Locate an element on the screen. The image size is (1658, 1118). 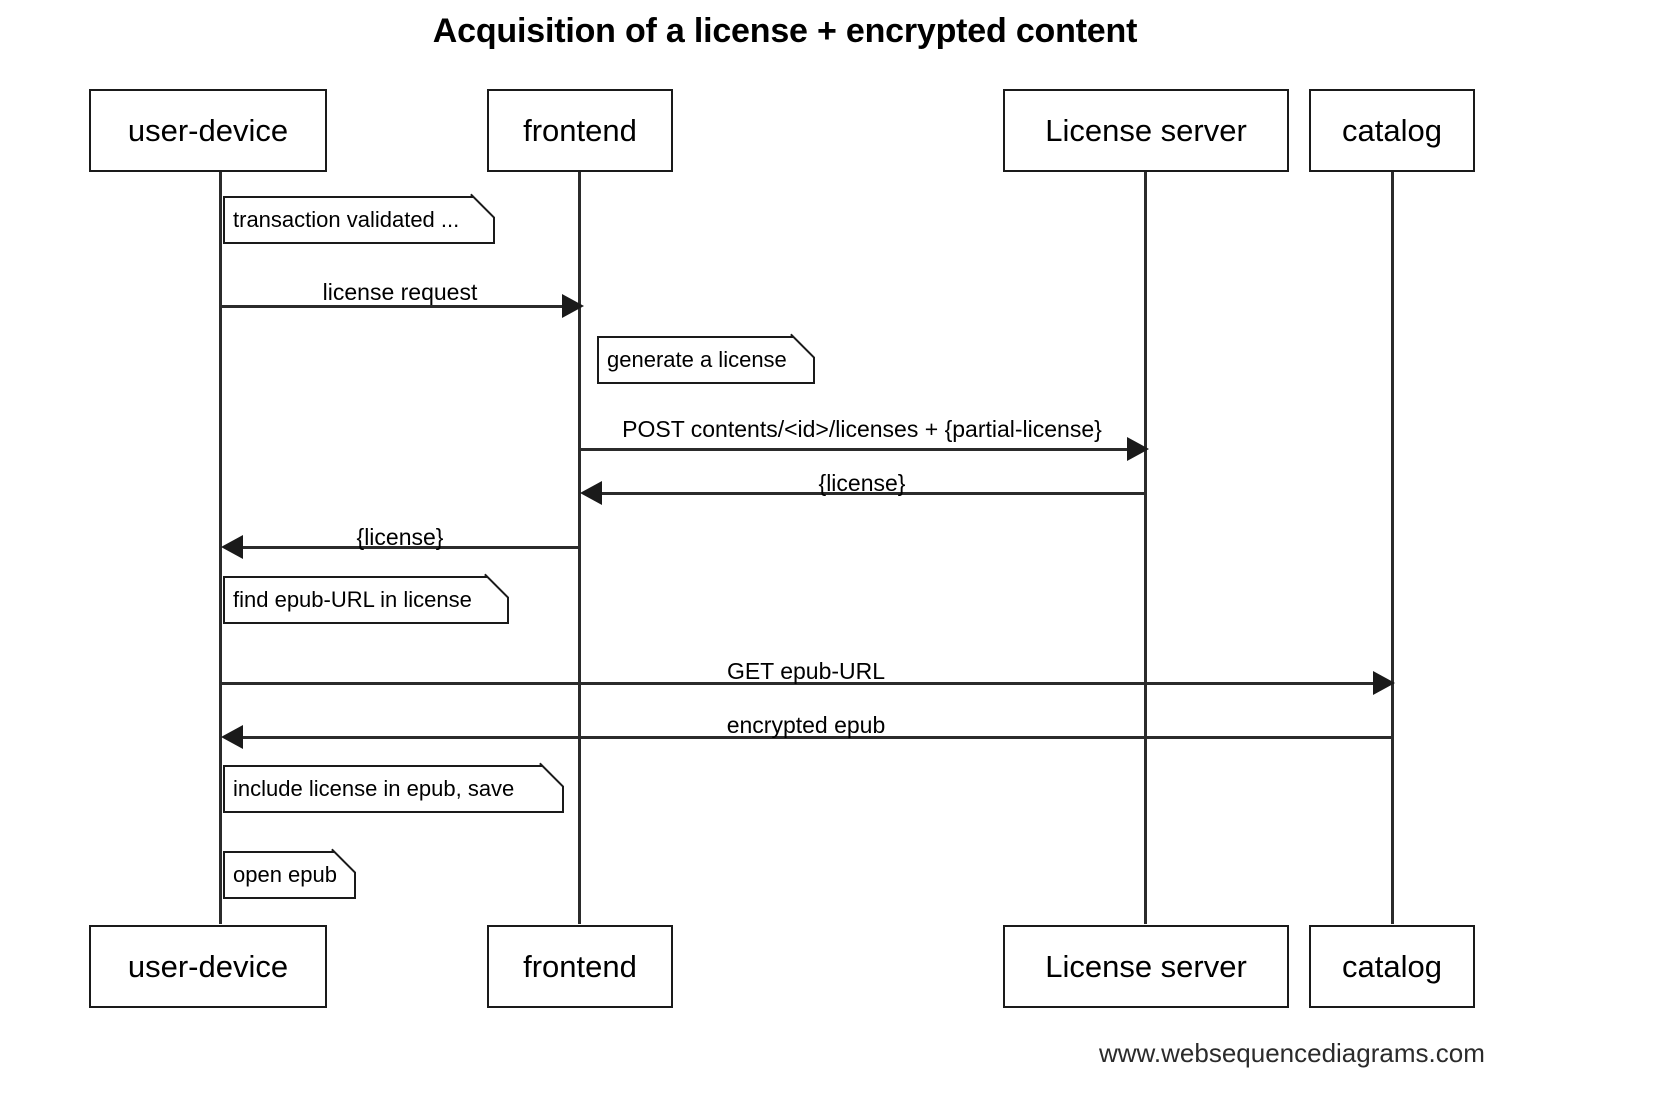
participant-user-device-top: user-device is located at coordinates (208, 130).